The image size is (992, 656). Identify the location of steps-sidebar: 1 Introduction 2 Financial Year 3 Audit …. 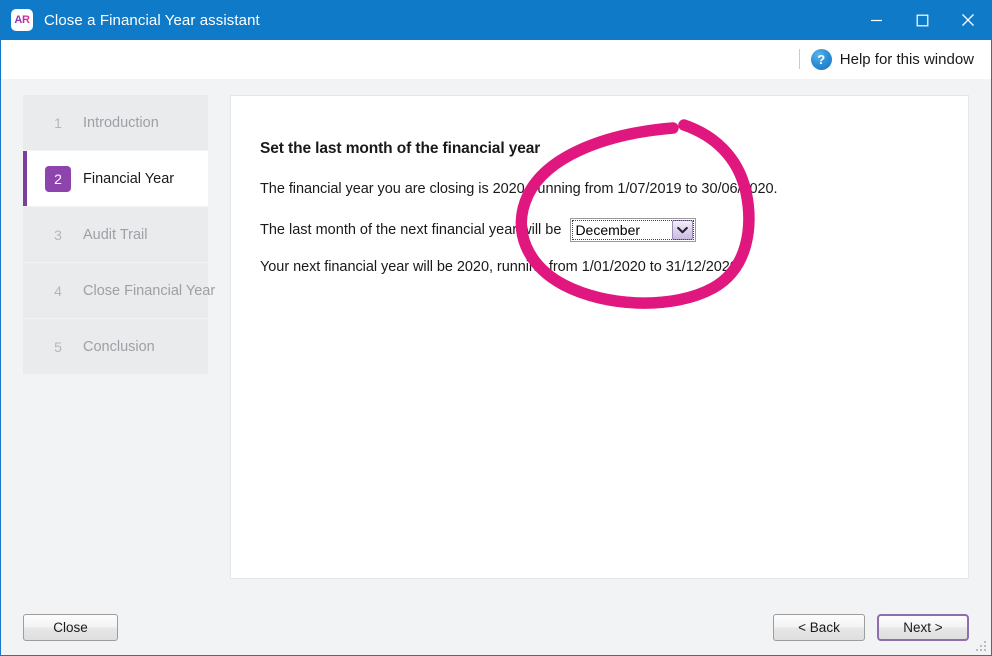
(119, 347).